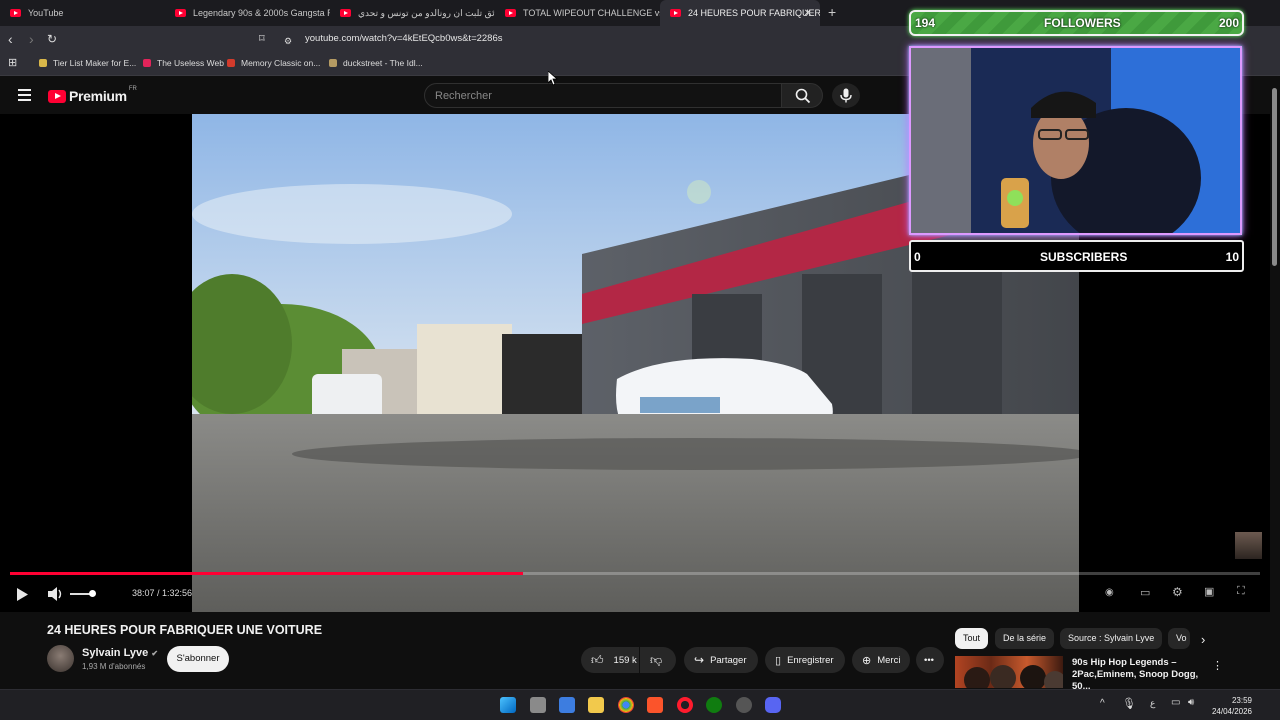 The height and width of the screenshot is (720, 1280). Describe the element at coordinates (881, 660) in the screenshot. I see `thanks-button: ⊕ Merci` at that location.